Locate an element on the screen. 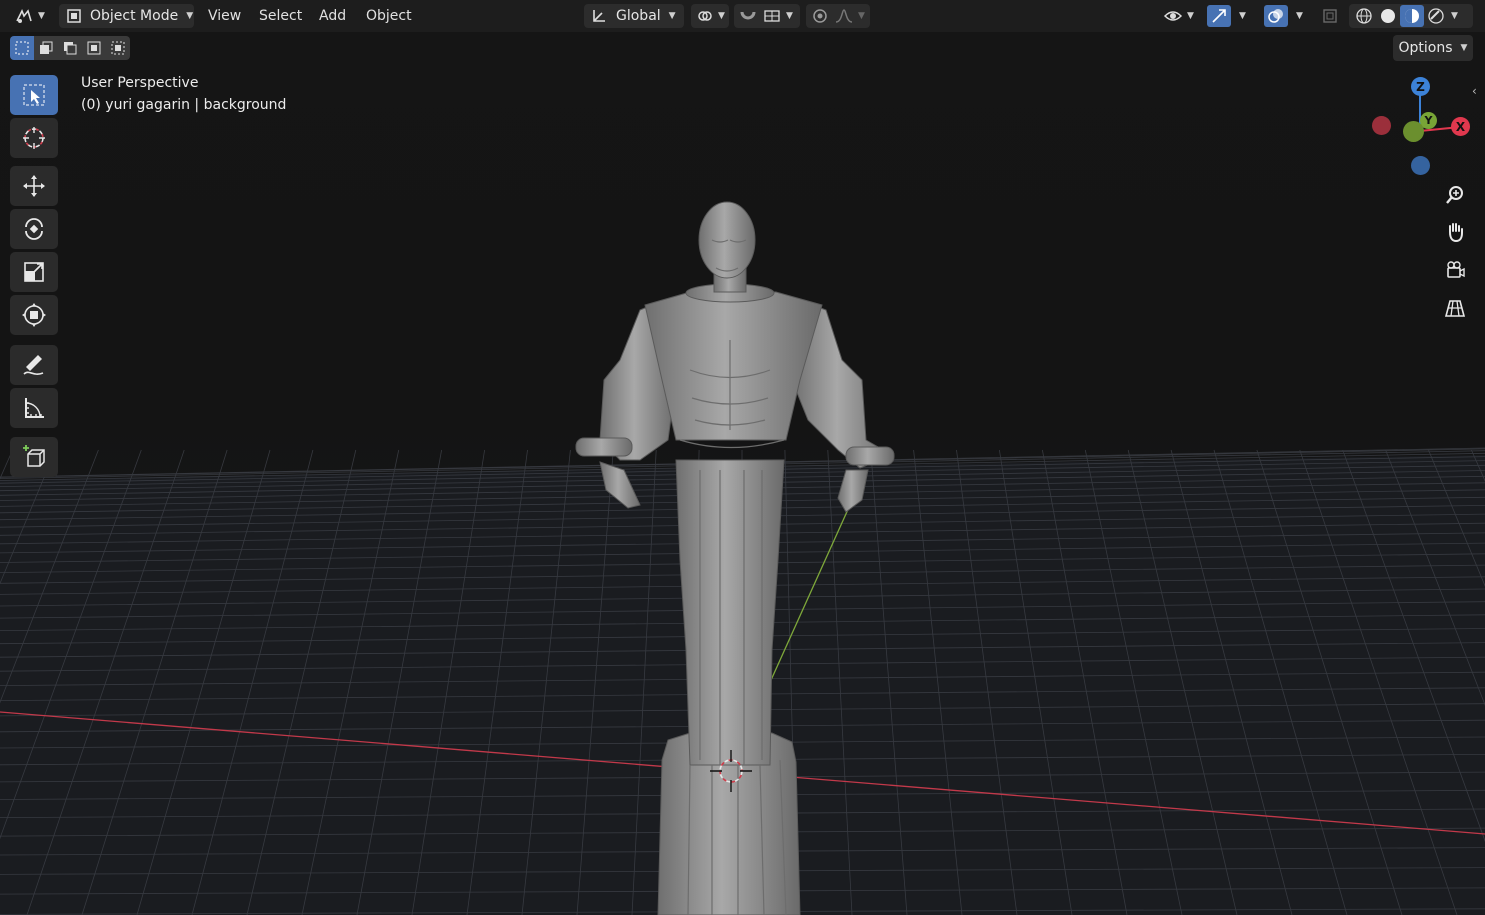 The width and height of the screenshot is (1485, 915). gizmo-neg-x-axis is located at coordinates (1381, 125).